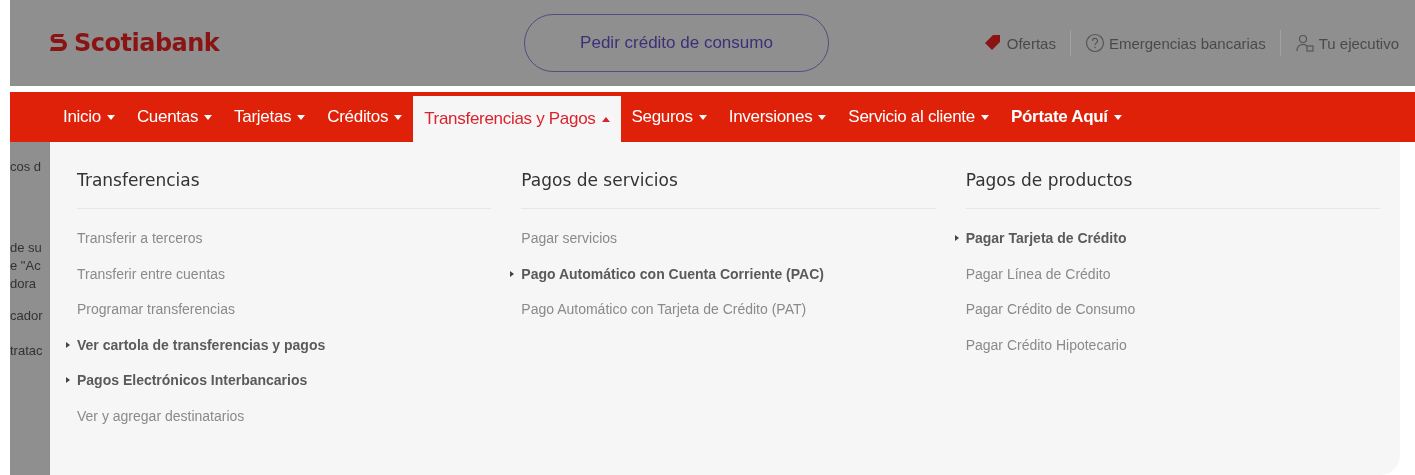  I want to click on page-text-fragment: tratac, so click(26, 351).